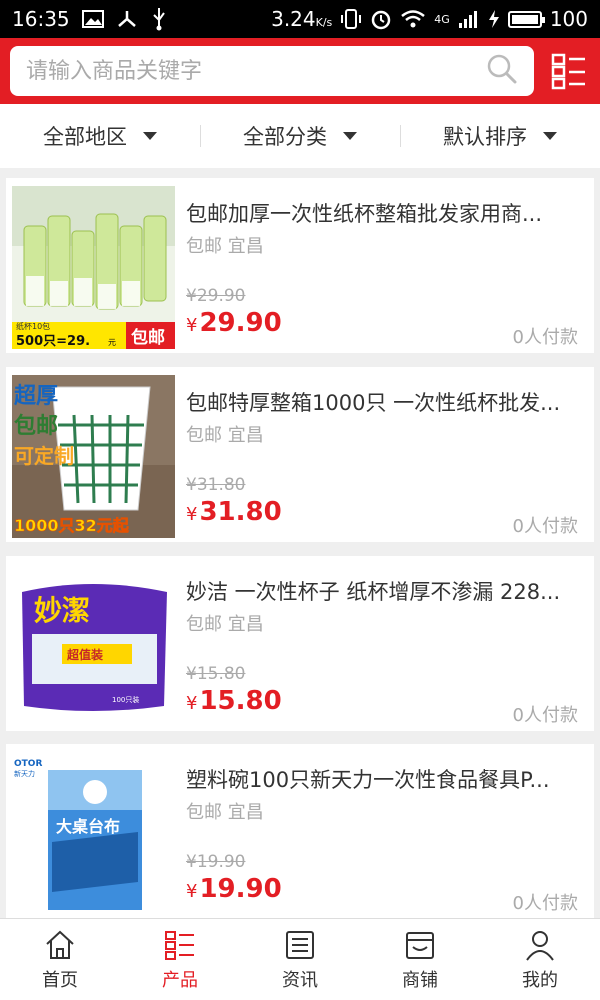 This screenshot has width=600, height=1000. Describe the element at coordinates (180, 980) in the screenshot. I see `tab-products-label: 产品` at that location.